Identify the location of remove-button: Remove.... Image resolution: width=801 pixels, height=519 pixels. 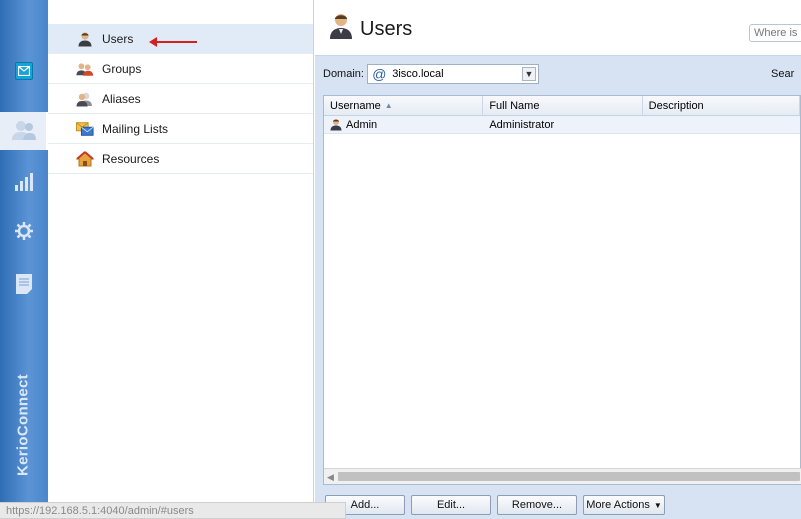
(537, 505).